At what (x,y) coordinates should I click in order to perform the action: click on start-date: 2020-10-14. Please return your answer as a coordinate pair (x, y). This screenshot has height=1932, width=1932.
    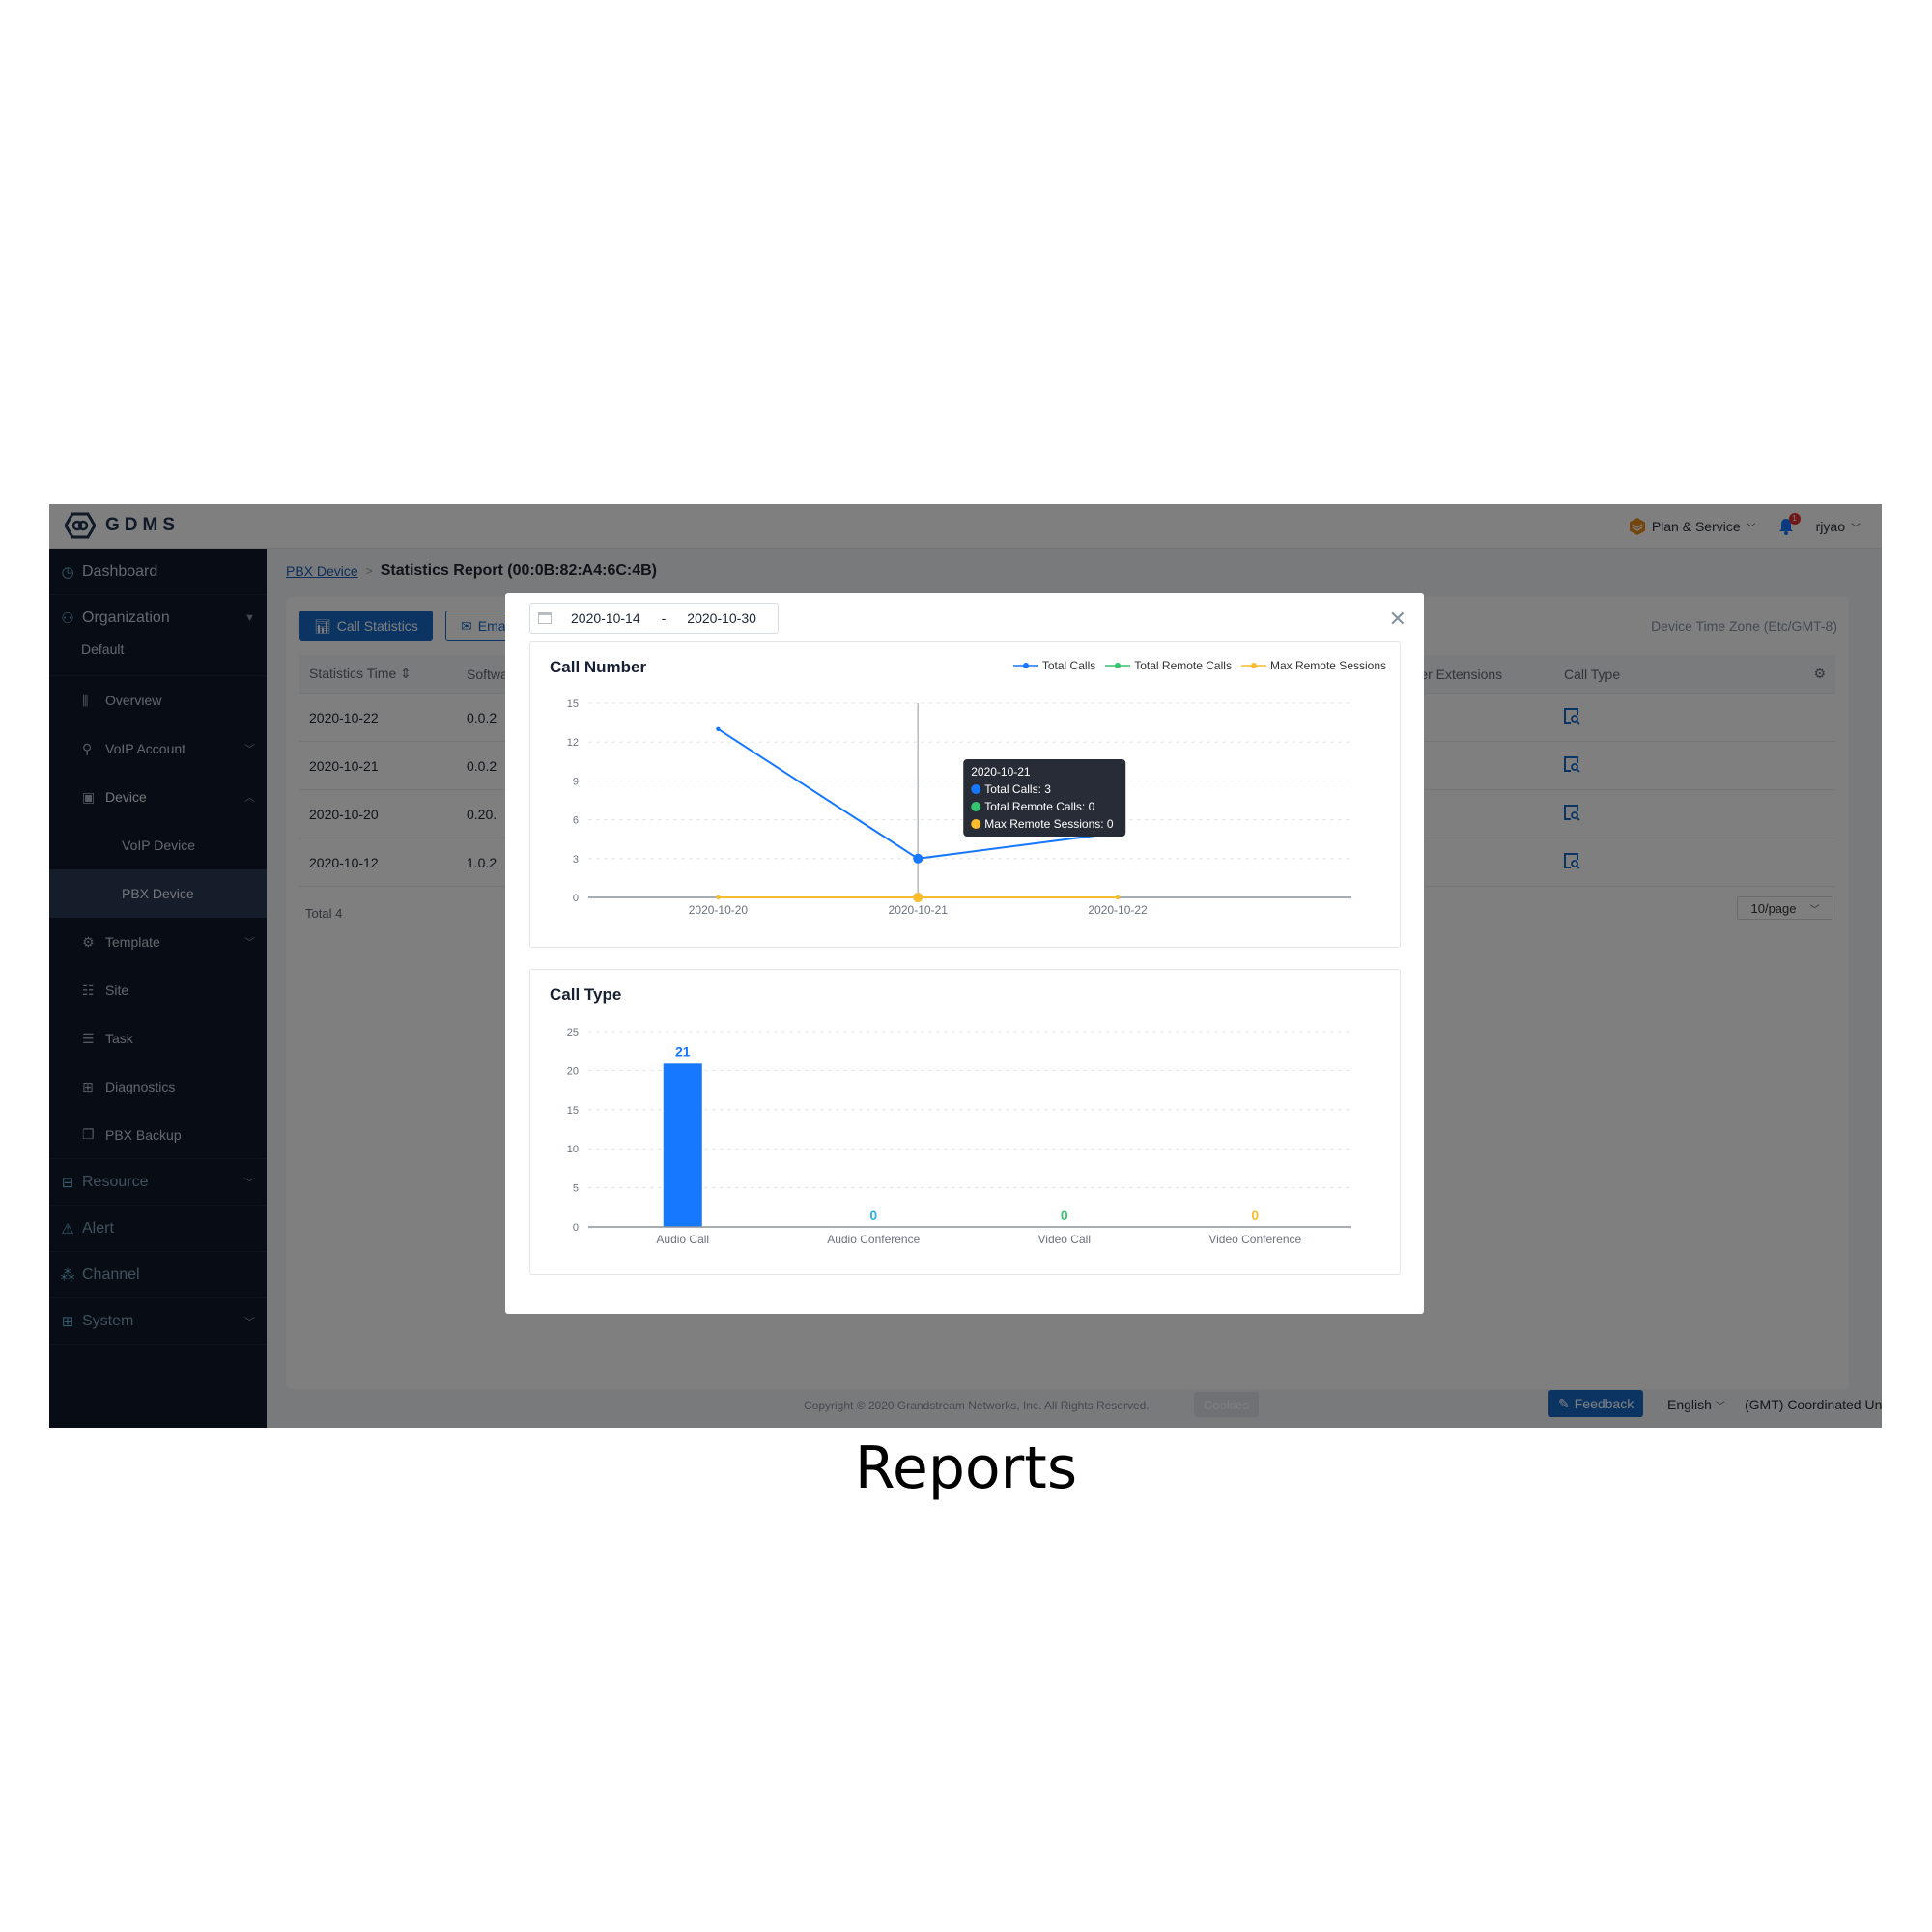
    Looking at the image, I should click on (605, 618).